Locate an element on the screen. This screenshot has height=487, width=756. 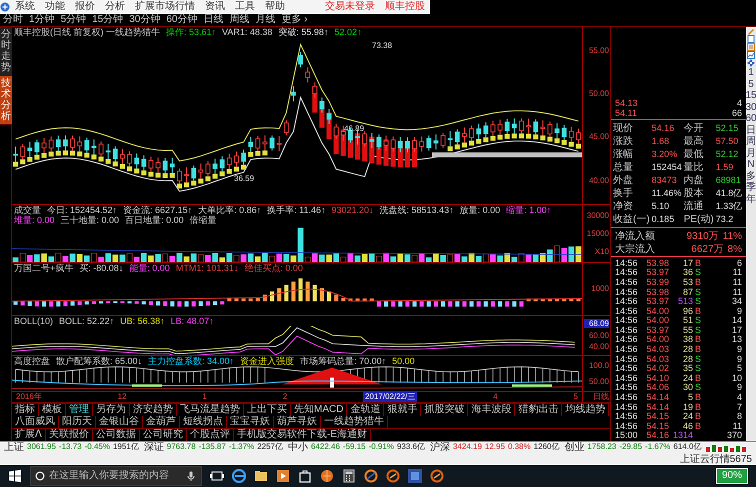
axis-label: 55.00 is located at coordinates (598, 51).